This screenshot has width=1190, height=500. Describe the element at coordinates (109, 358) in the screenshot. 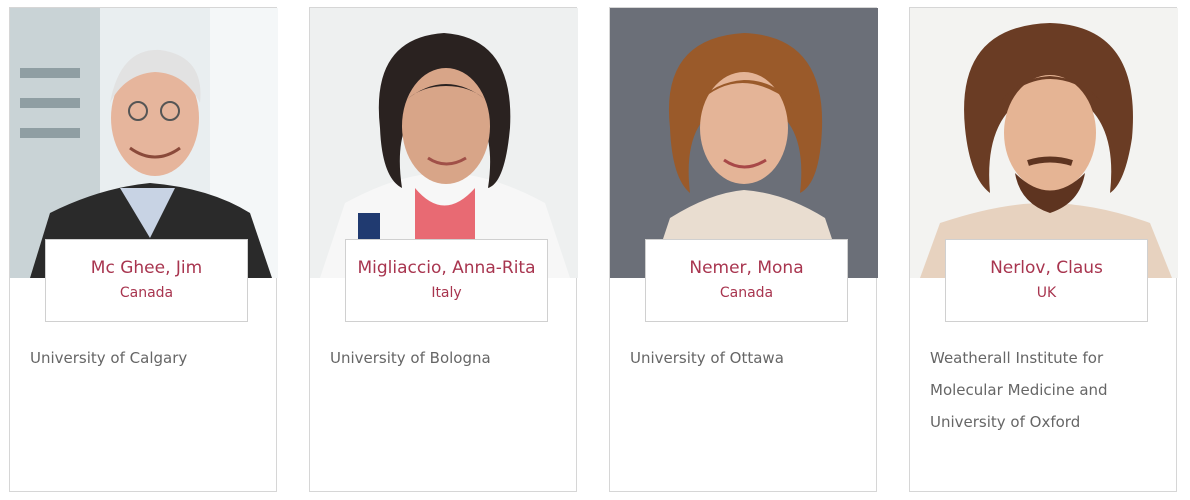

I see `person-affiliation: University of Calgary` at that location.